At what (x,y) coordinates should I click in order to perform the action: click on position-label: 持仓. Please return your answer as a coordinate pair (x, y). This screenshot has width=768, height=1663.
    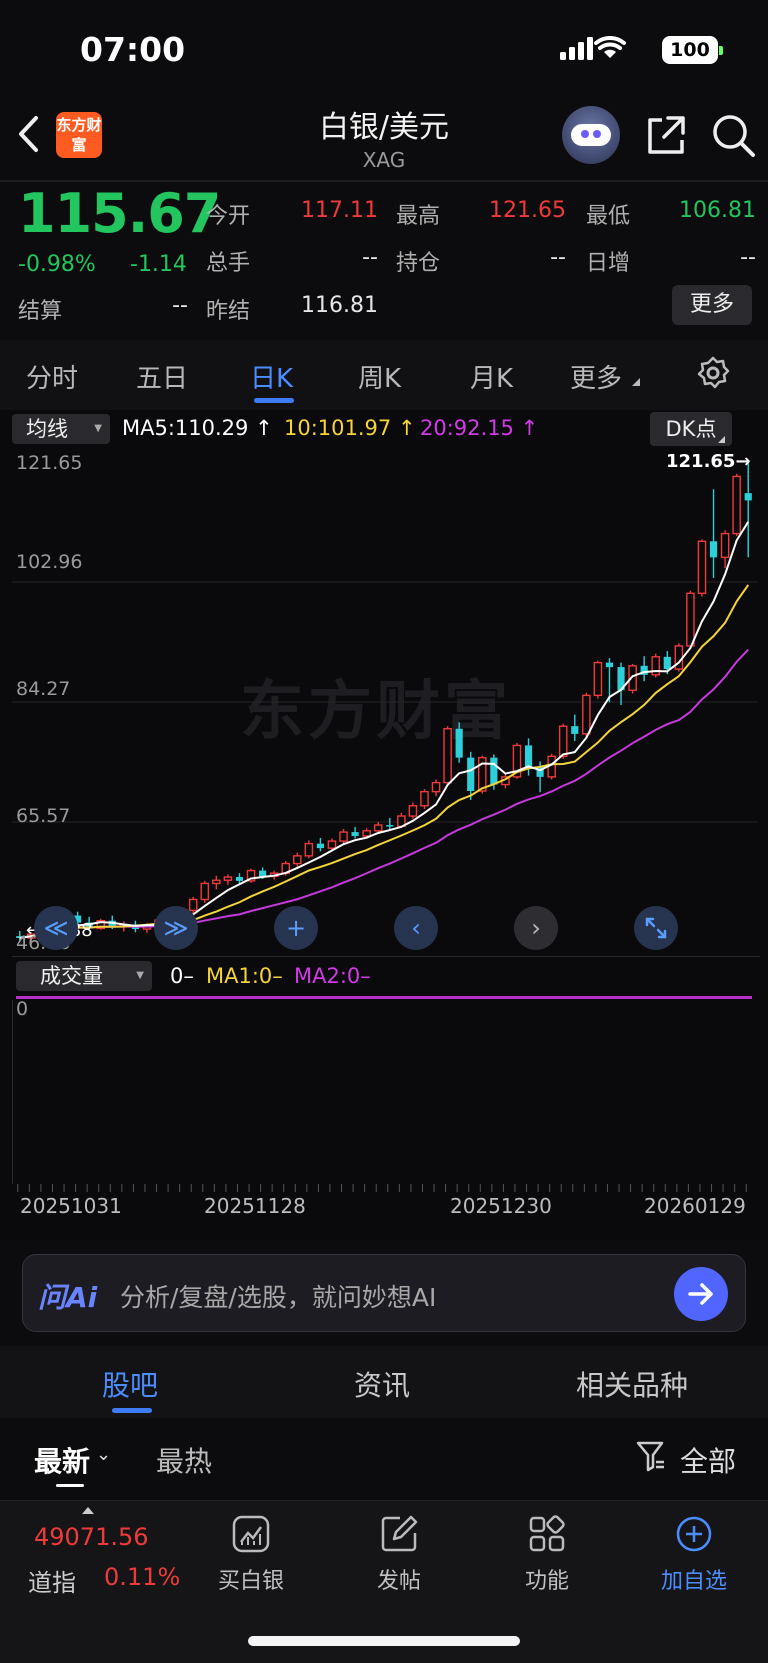
    Looking at the image, I should click on (418, 263).